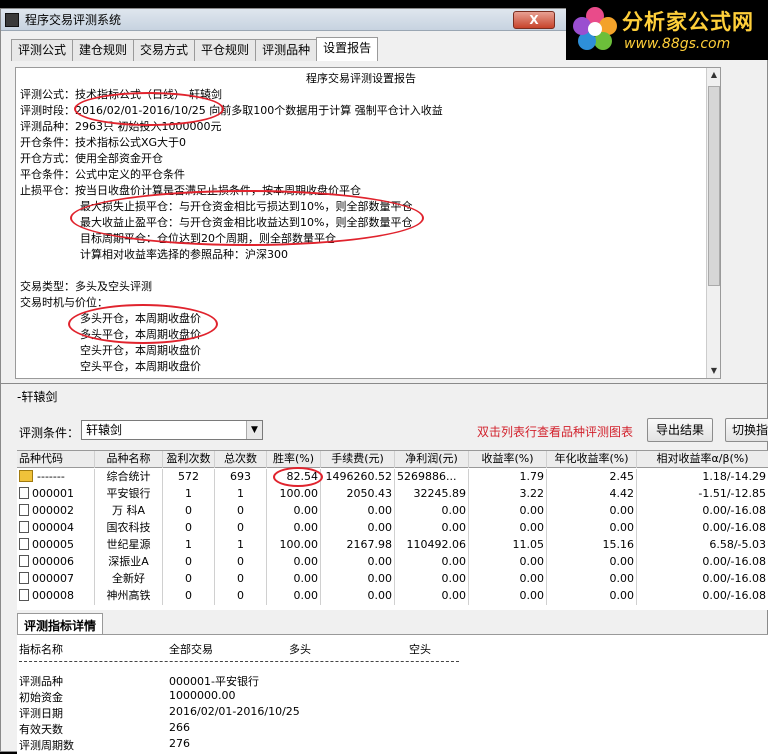 The image size is (768, 754). What do you see at coordinates (432, 494) in the screenshot?
I see `cell-profit: 32245.89` at bounding box center [432, 494].